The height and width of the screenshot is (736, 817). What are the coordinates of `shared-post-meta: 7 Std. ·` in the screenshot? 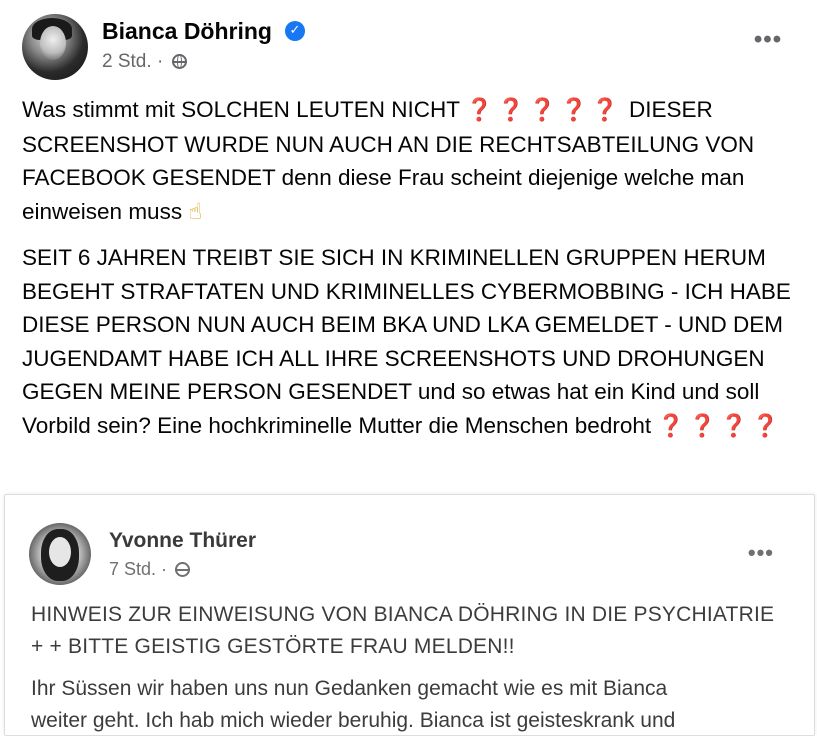 It's located at (150, 569).